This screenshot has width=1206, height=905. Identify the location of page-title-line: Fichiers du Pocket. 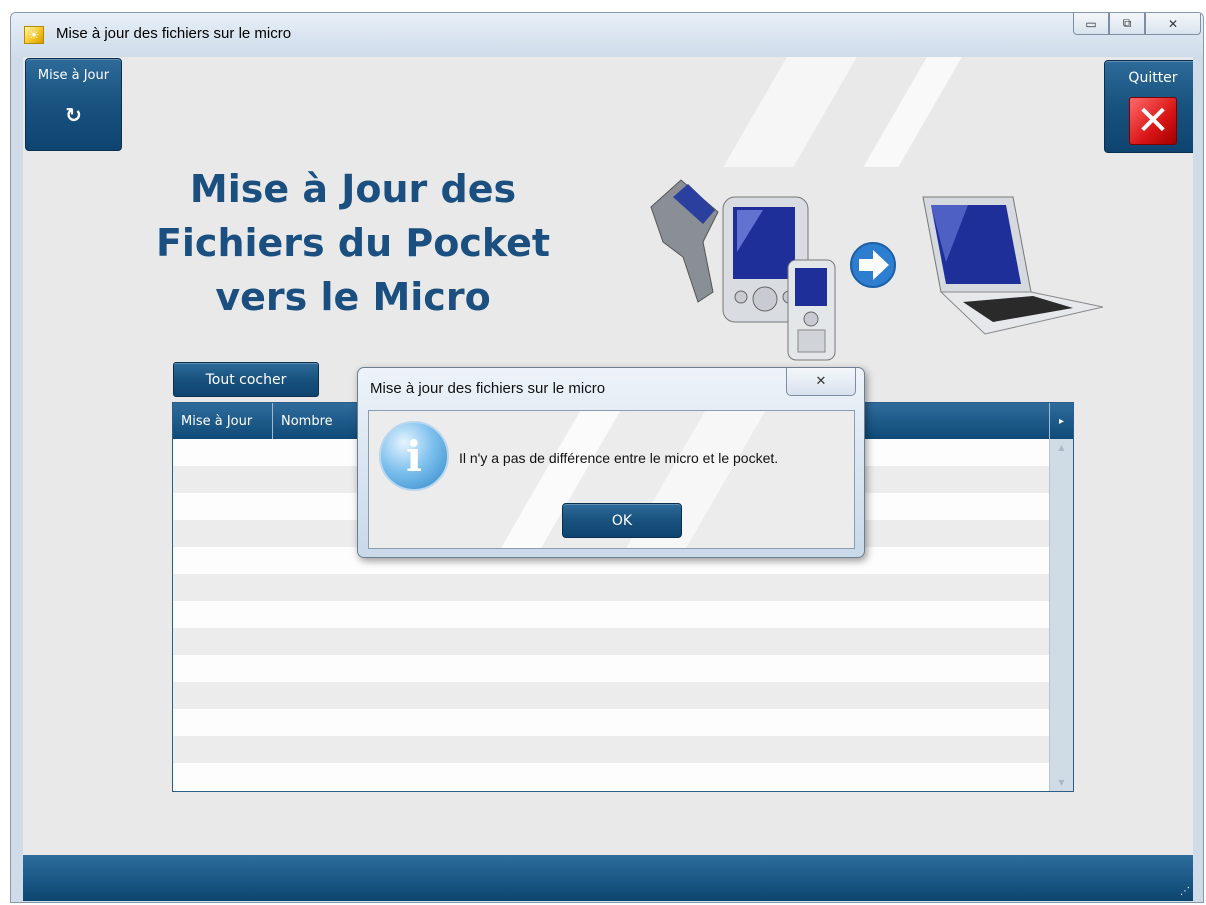
(353, 243).